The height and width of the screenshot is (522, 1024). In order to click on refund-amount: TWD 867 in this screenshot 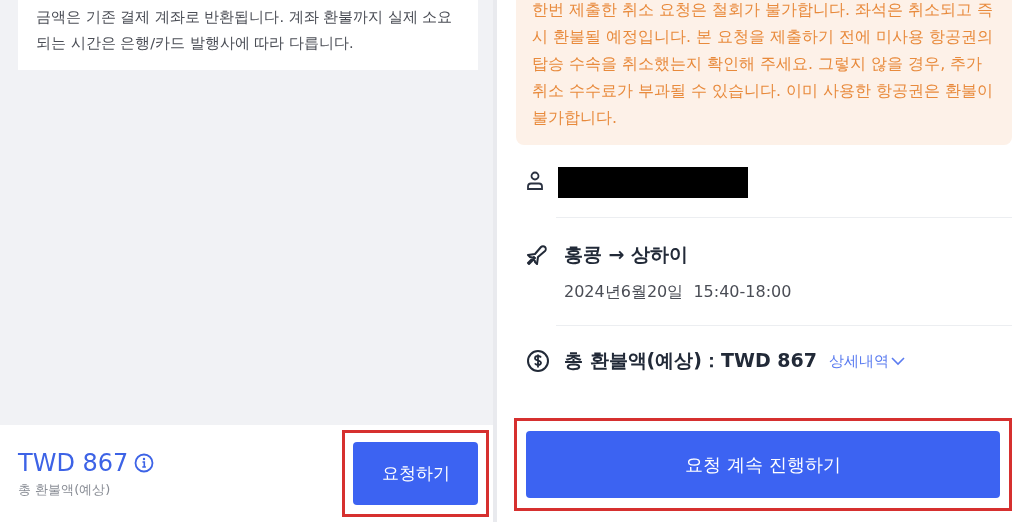, I will do `click(73, 462)`.